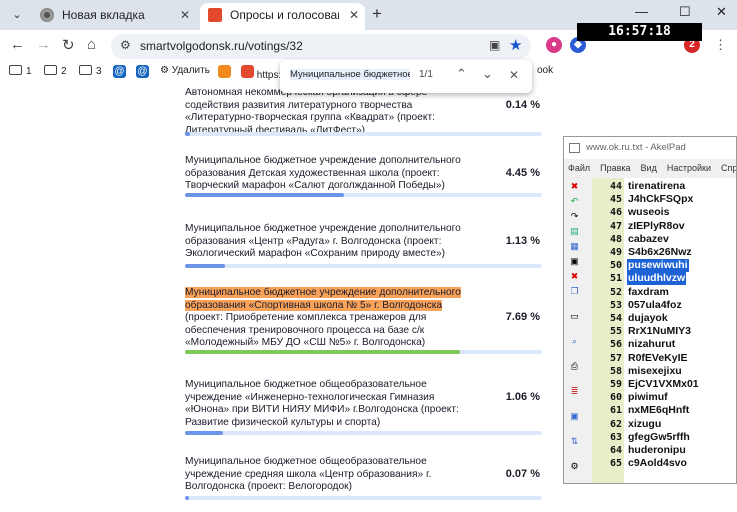 The image size is (737, 512). Describe the element at coordinates (650, 226) in the screenshot. I see `text-line: 47 zIEPlyR8ov` at that location.